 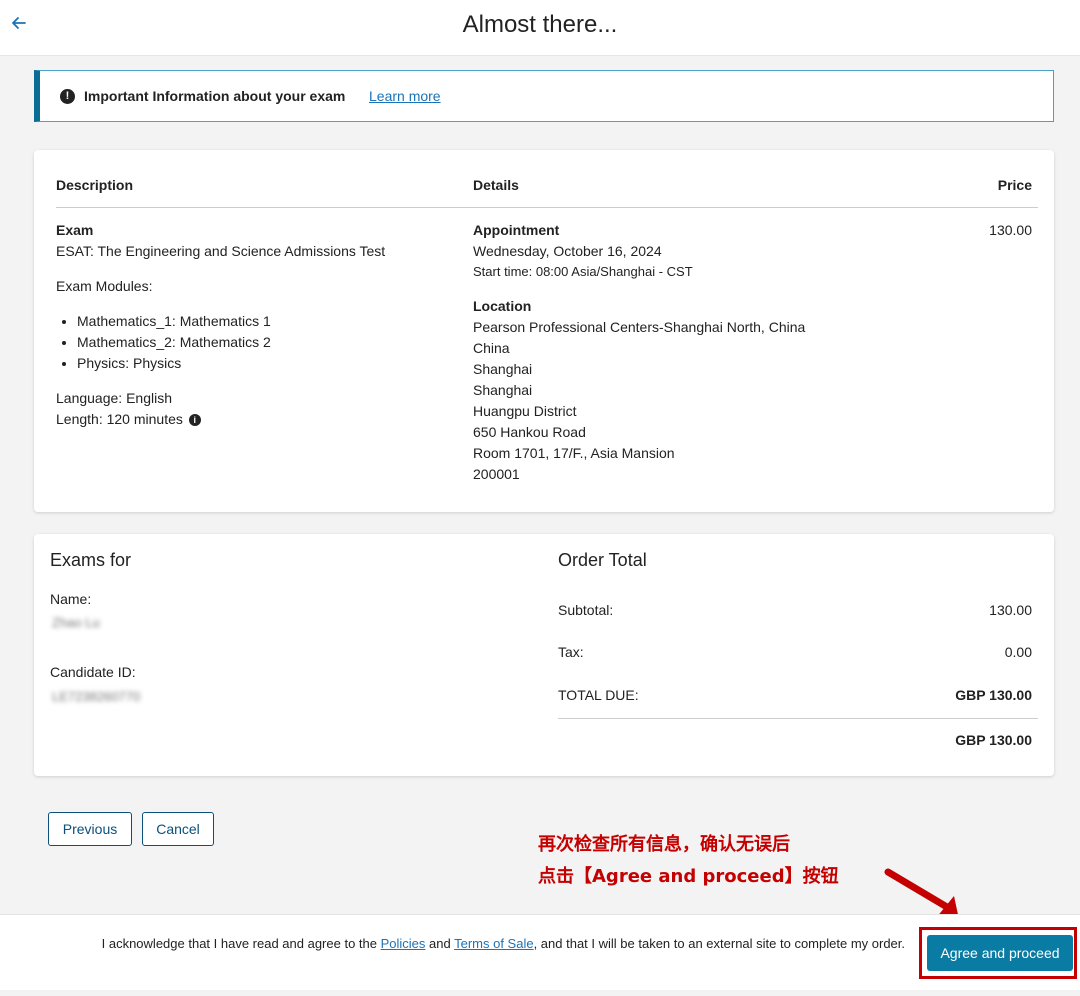 What do you see at coordinates (664, 844) in the screenshot?
I see `annotation-line-1: 再次检查所有信息，确认无误后` at bounding box center [664, 844].